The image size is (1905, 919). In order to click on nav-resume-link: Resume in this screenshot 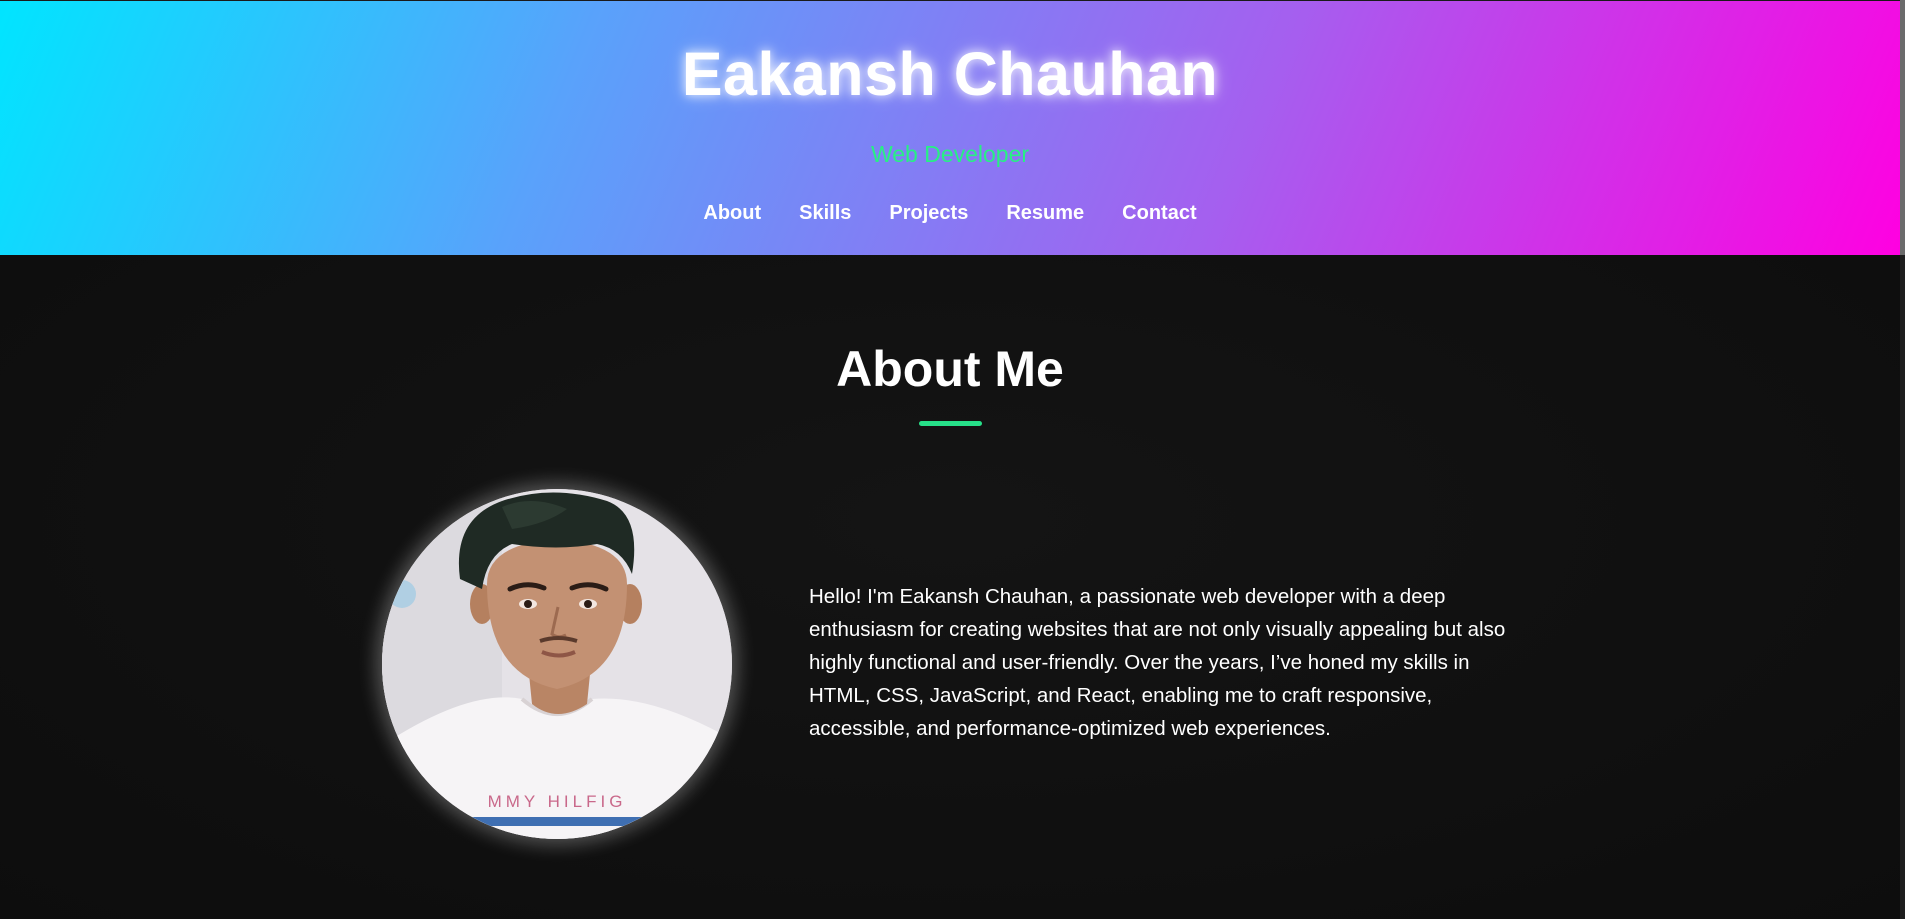, I will do `click(1045, 213)`.